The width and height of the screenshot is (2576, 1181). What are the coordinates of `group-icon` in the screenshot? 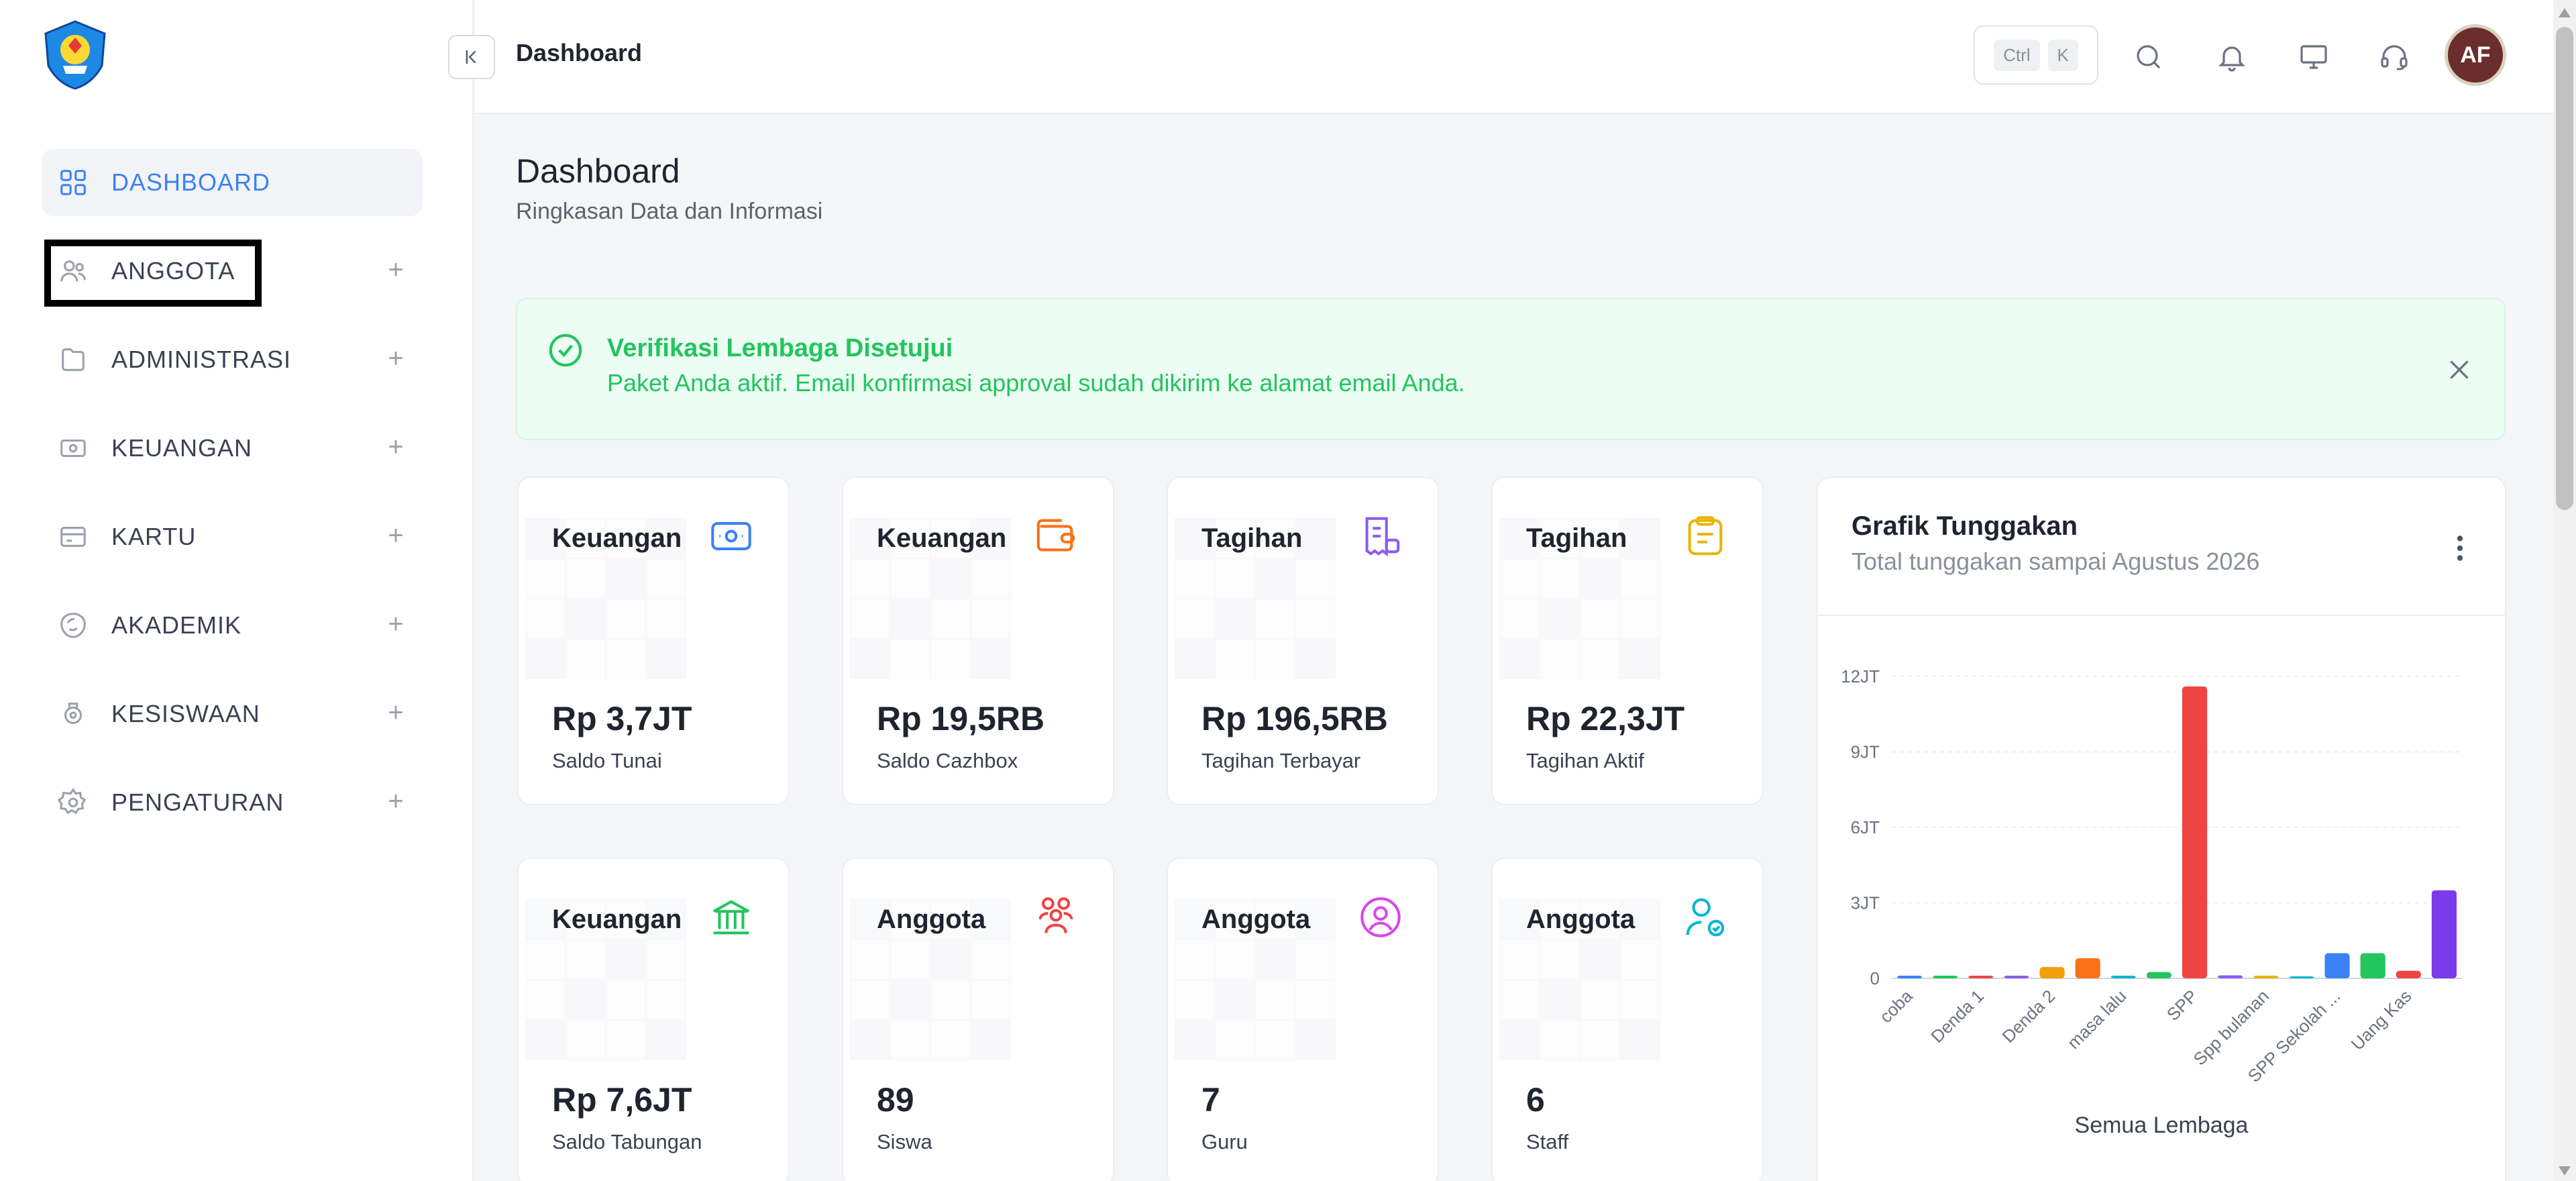 It's located at (1055, 917).